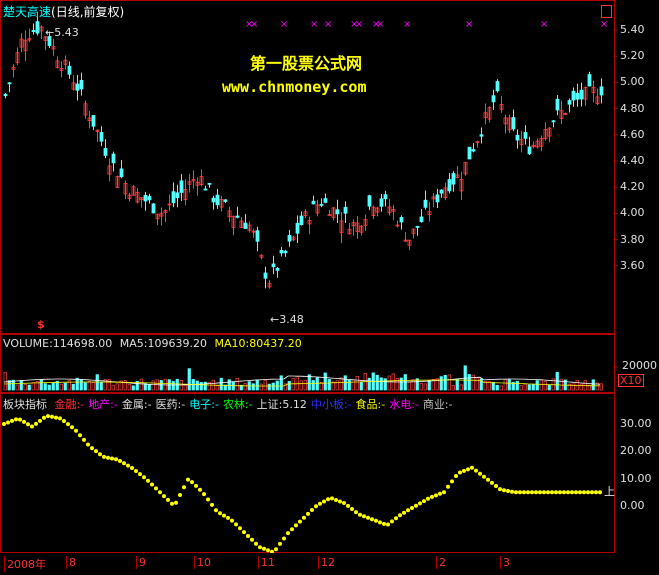 The image size is (659, 575). What do you see at coordinates (58, 343) in the screenshot?
I see `volume-label: VOLUME:114698.00` at bounding box center [58, 343].